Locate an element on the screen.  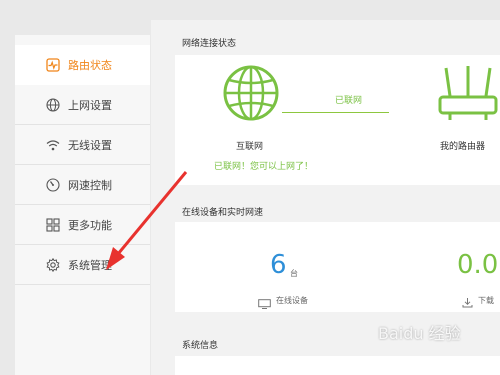
internet-label: 互联网 is located at coordinates (250, 147).